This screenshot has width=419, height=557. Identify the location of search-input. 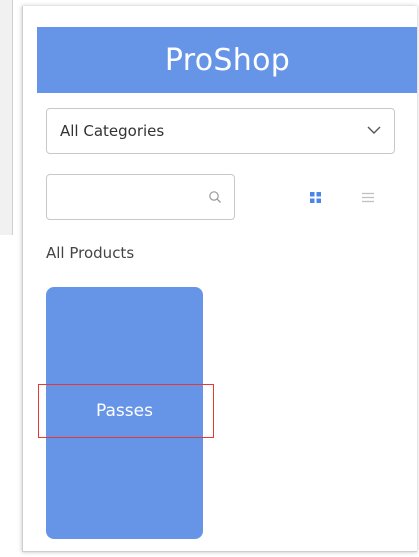
(140, 197).